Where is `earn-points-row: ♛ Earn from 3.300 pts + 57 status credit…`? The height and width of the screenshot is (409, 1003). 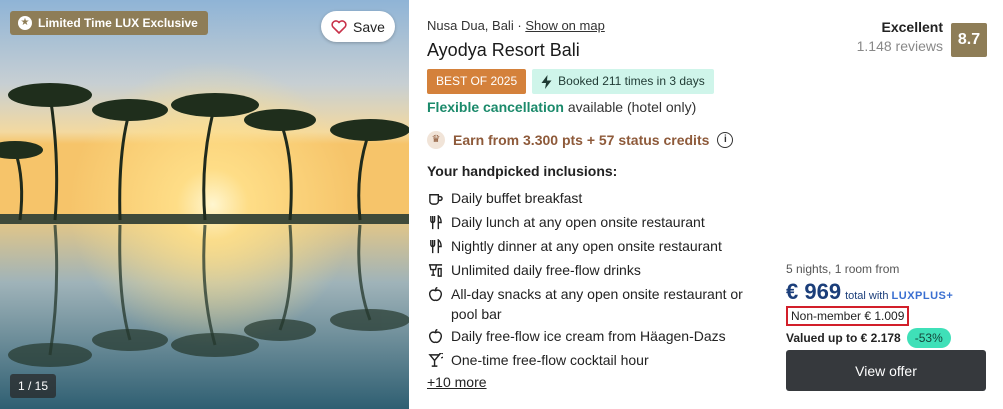
earn-points-row: ♛ Earn from 3.300 pts + 57 status credit… is located at coordinates (599, 140).